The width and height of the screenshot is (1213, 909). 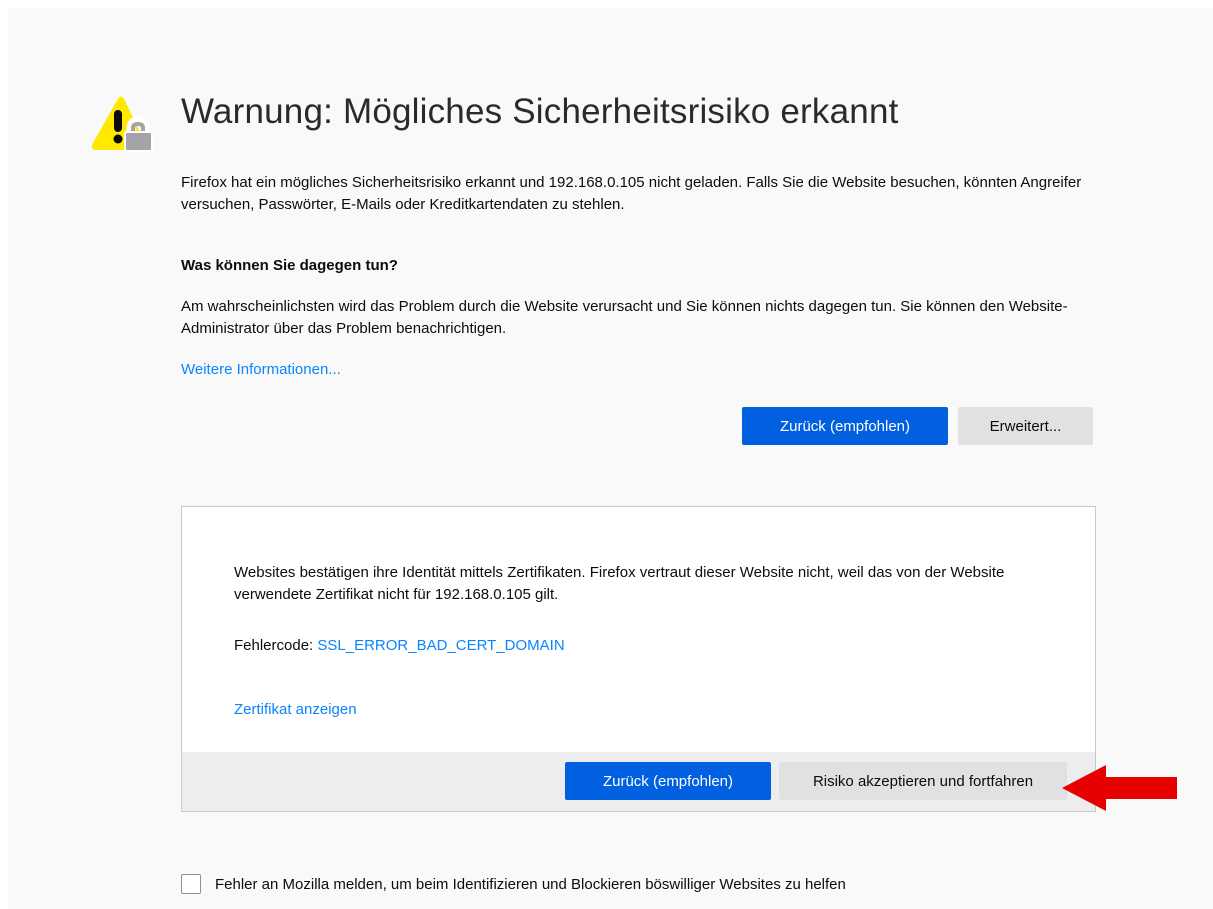 I want to click on view-certificate-link: Zertifikat anzeigen, so click(x=295, y=709).